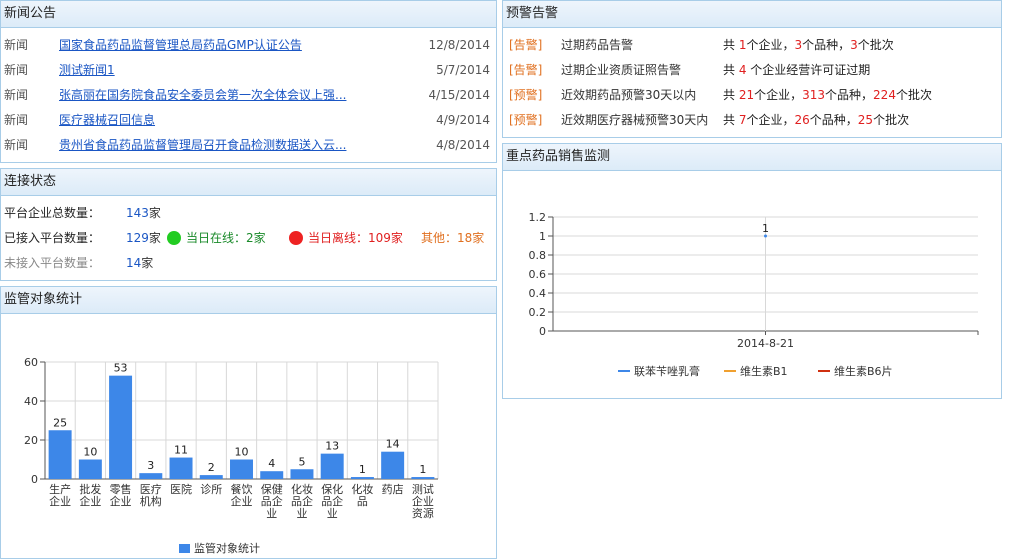 The height and width of the screenshot is (559, 1014). Describe the element at coordinates (538, 293) in the screenshot. I see `y-tick-label: 0.4` at that location.